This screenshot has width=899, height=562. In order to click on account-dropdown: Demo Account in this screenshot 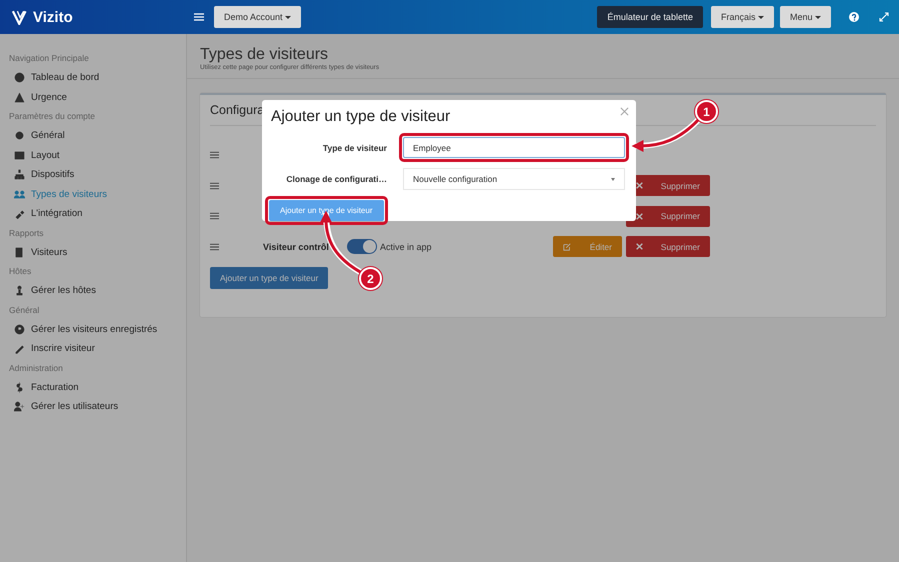, I will do `click(258, 17)`.